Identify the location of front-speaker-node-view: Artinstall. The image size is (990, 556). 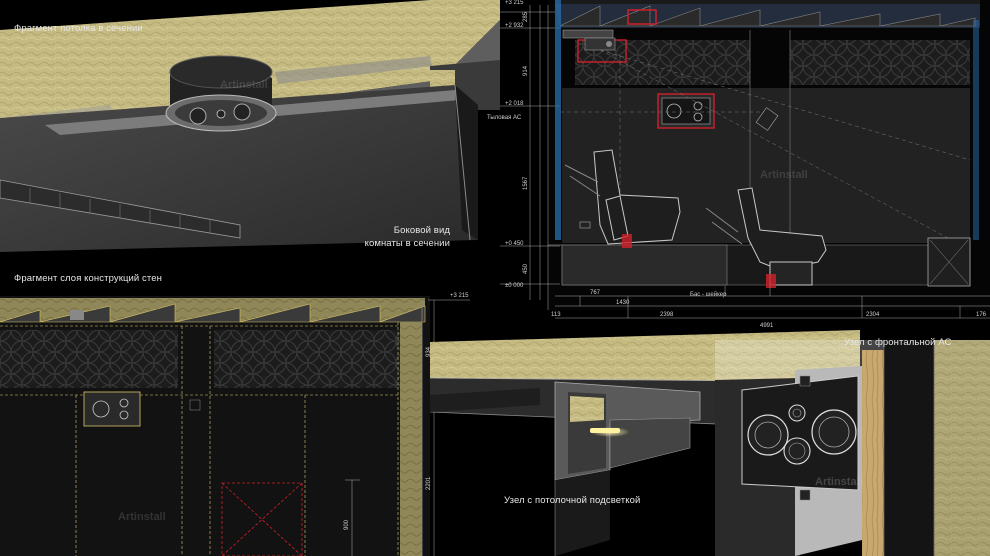
(852, 448).